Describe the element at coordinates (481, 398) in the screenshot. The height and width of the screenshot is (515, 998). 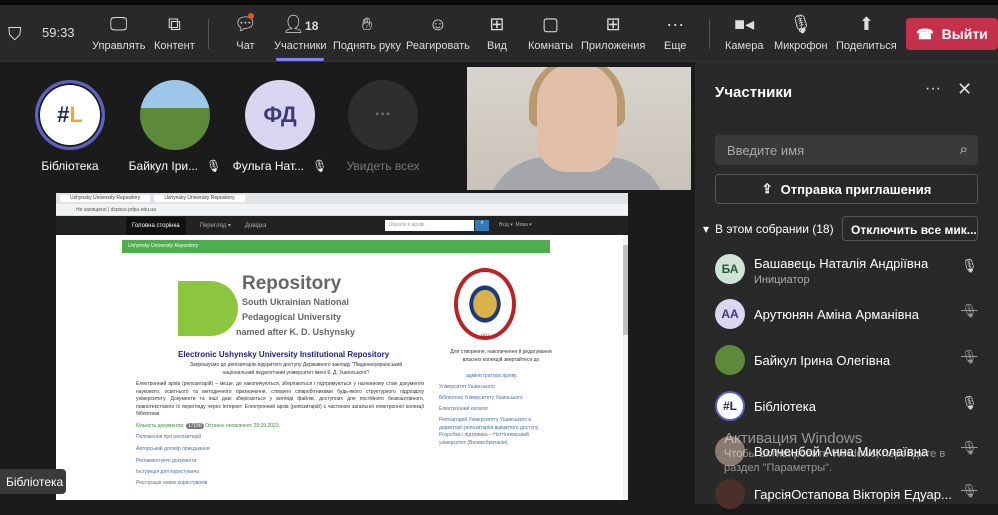
I see `link: Бібліотека Університету Ушинського` at that location.